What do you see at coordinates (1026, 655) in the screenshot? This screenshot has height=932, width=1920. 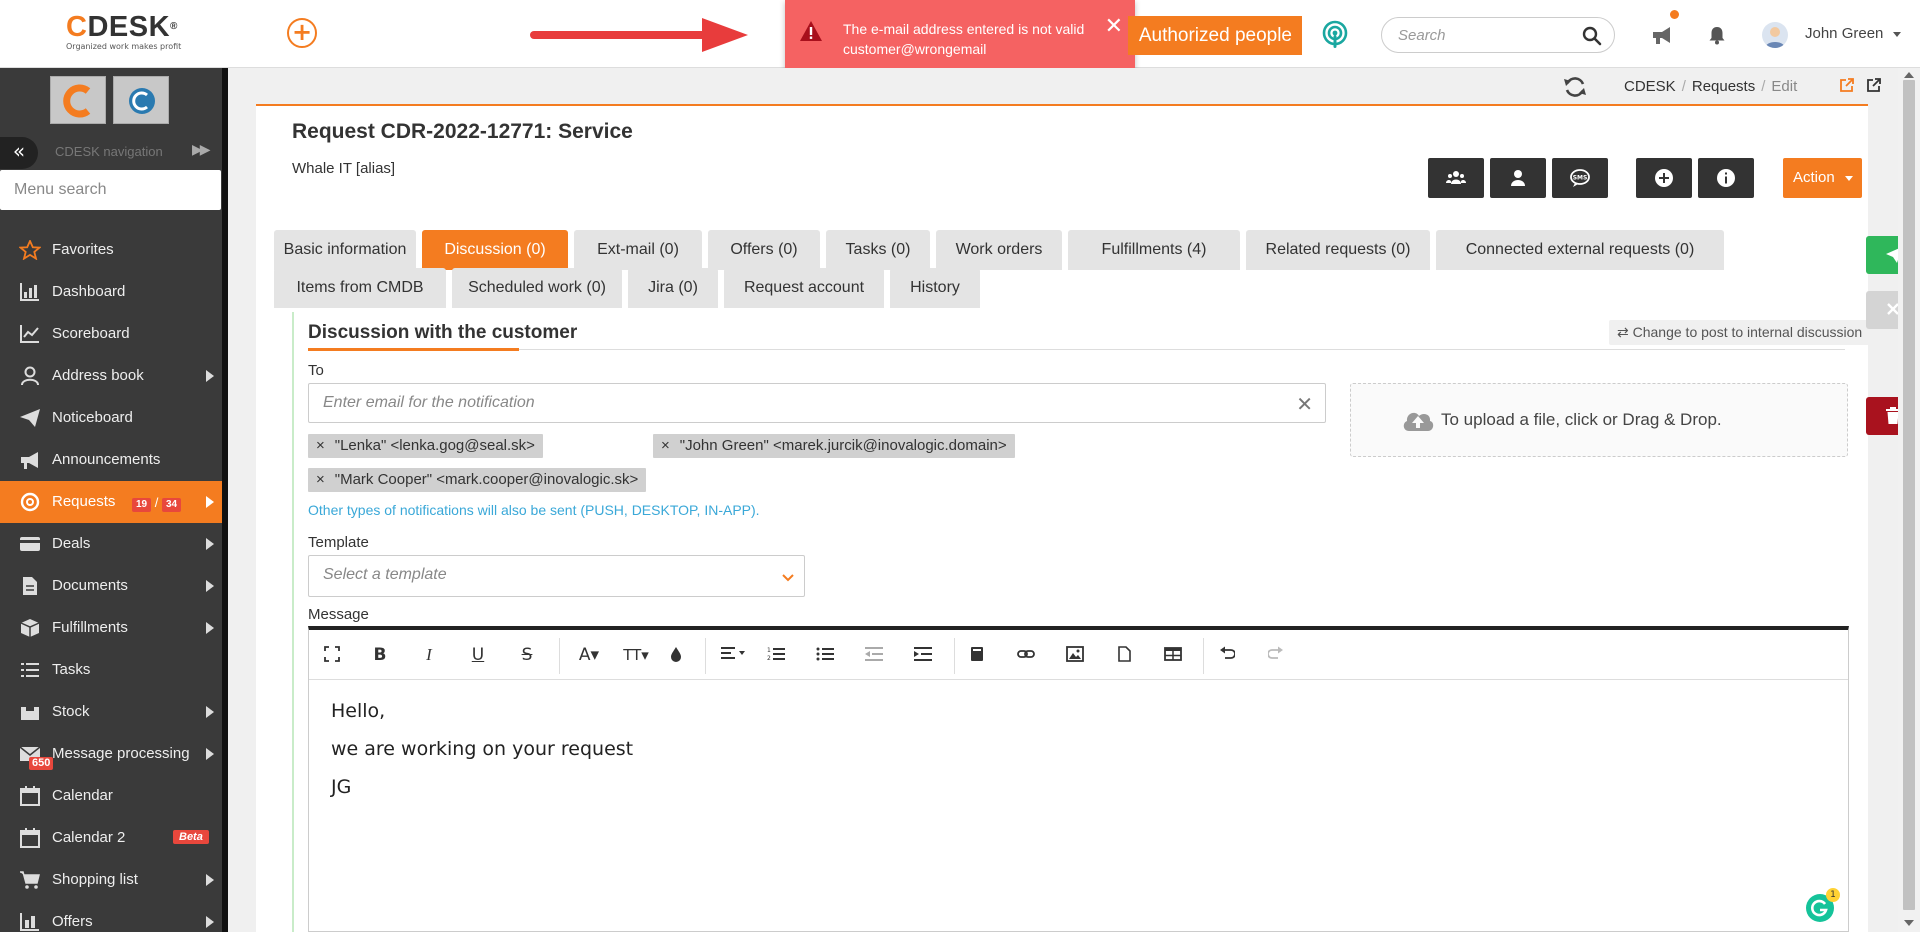 I see `link-icon` at bounding box center [1026, 655].